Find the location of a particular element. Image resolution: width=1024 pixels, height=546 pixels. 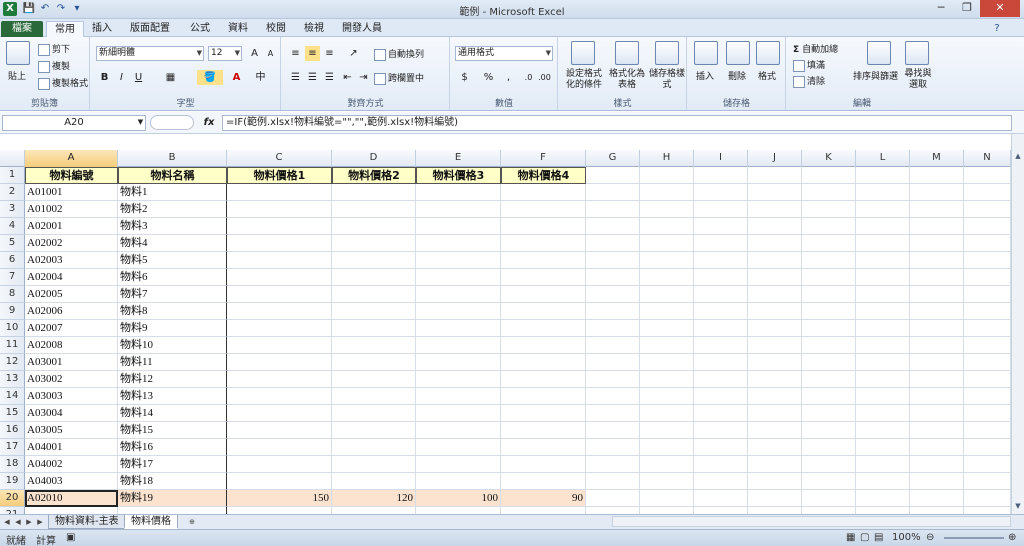

name-box: A20 is located at coordinates (74, 123).